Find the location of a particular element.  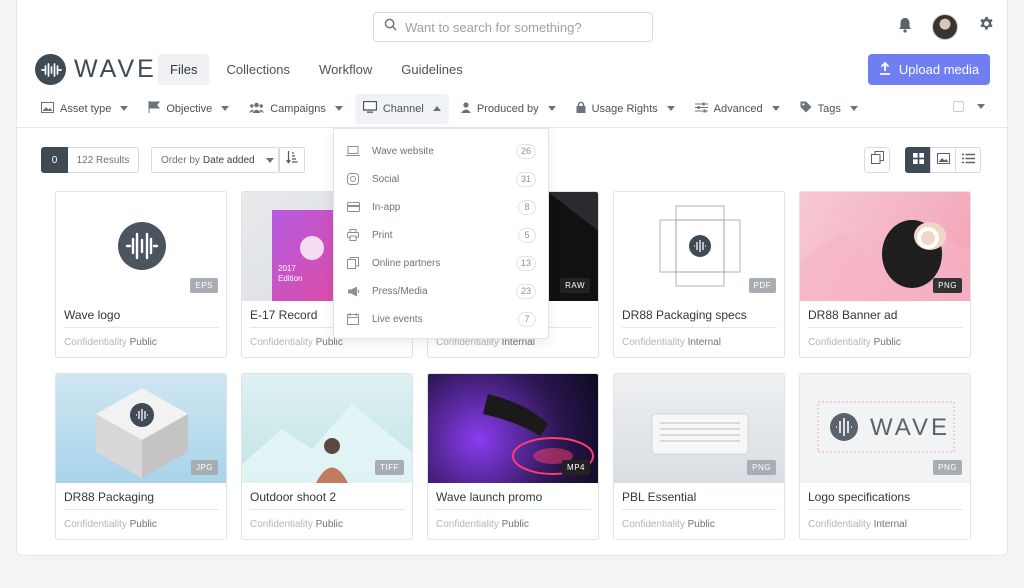

filter-objective: Objective is located at coordinates (188, 109).